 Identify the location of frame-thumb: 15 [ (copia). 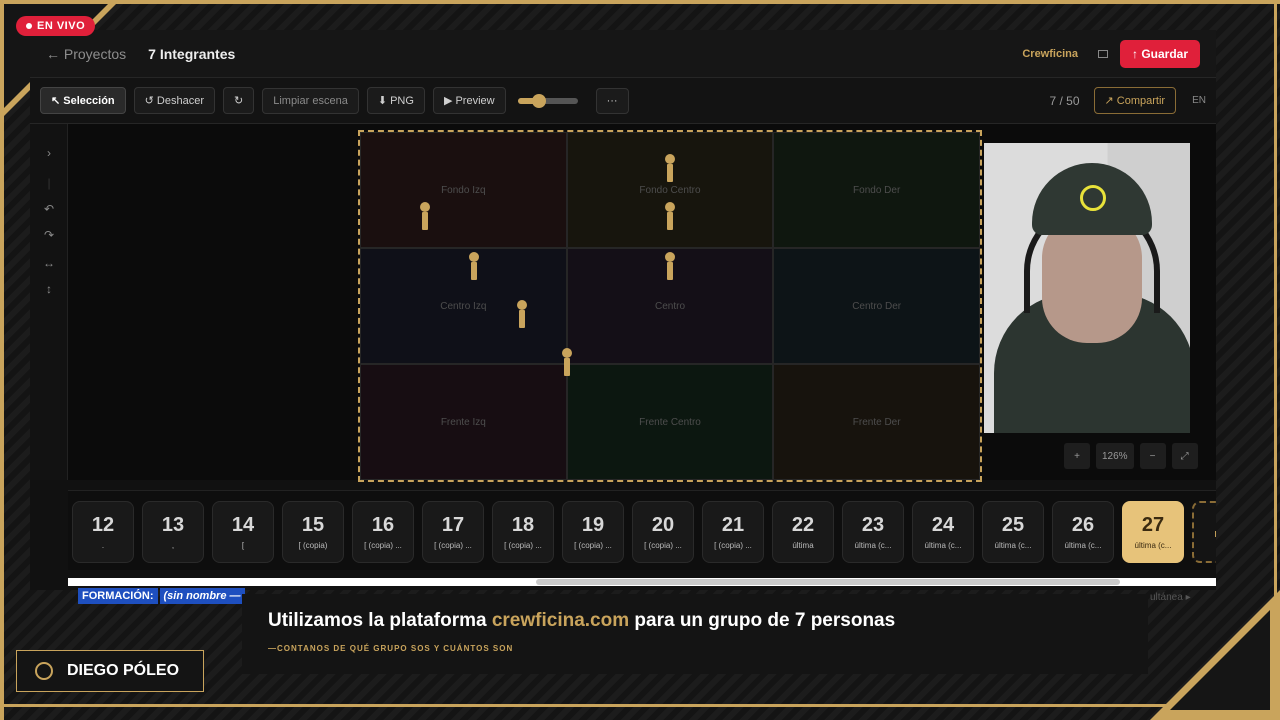
(313, 532).